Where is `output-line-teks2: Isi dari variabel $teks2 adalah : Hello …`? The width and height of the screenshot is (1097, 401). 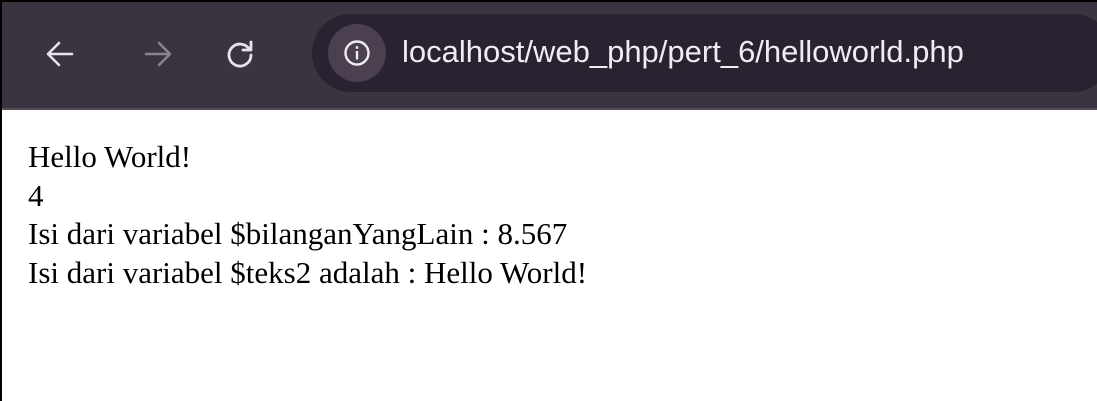
output-line-teks2: Isi dari variabel $teks2 adalah : Hello … is located at coordinates (308, 272).